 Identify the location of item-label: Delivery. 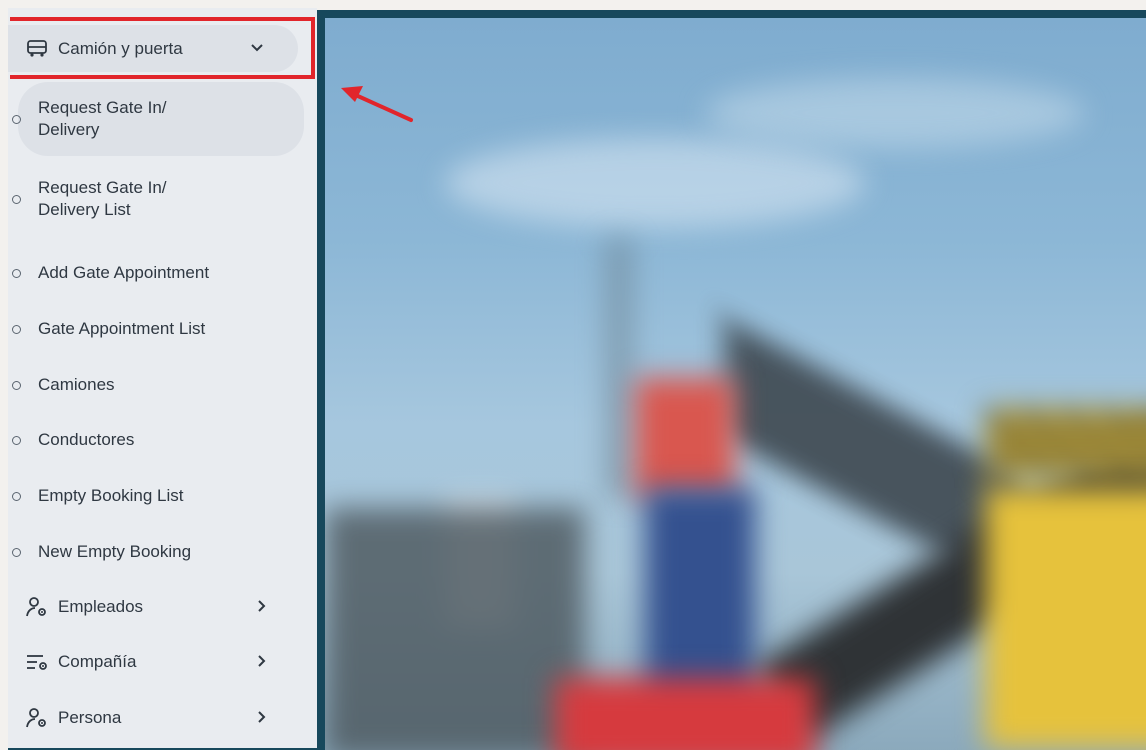
(69, 129).